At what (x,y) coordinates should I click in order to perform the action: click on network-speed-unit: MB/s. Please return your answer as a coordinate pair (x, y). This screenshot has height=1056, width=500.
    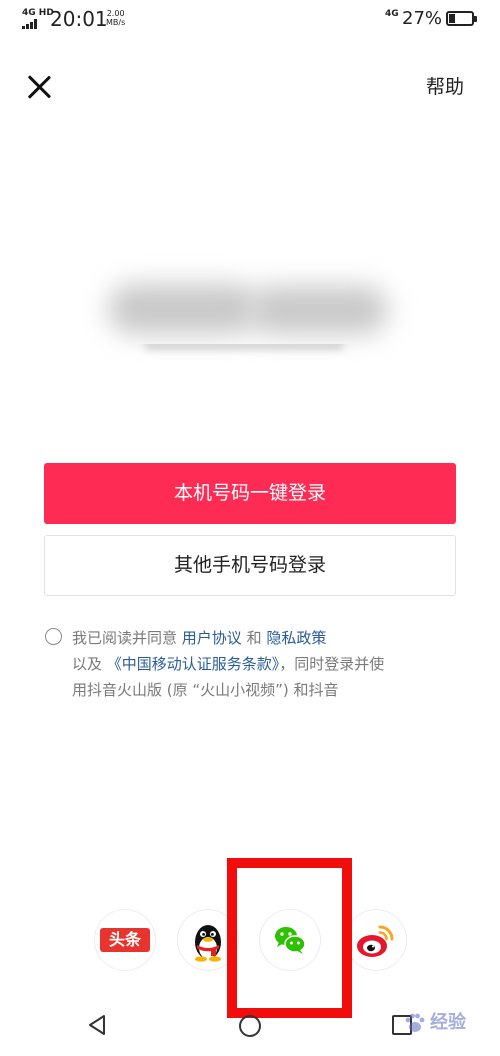
    Looking at the image, I should click on (116, 22).